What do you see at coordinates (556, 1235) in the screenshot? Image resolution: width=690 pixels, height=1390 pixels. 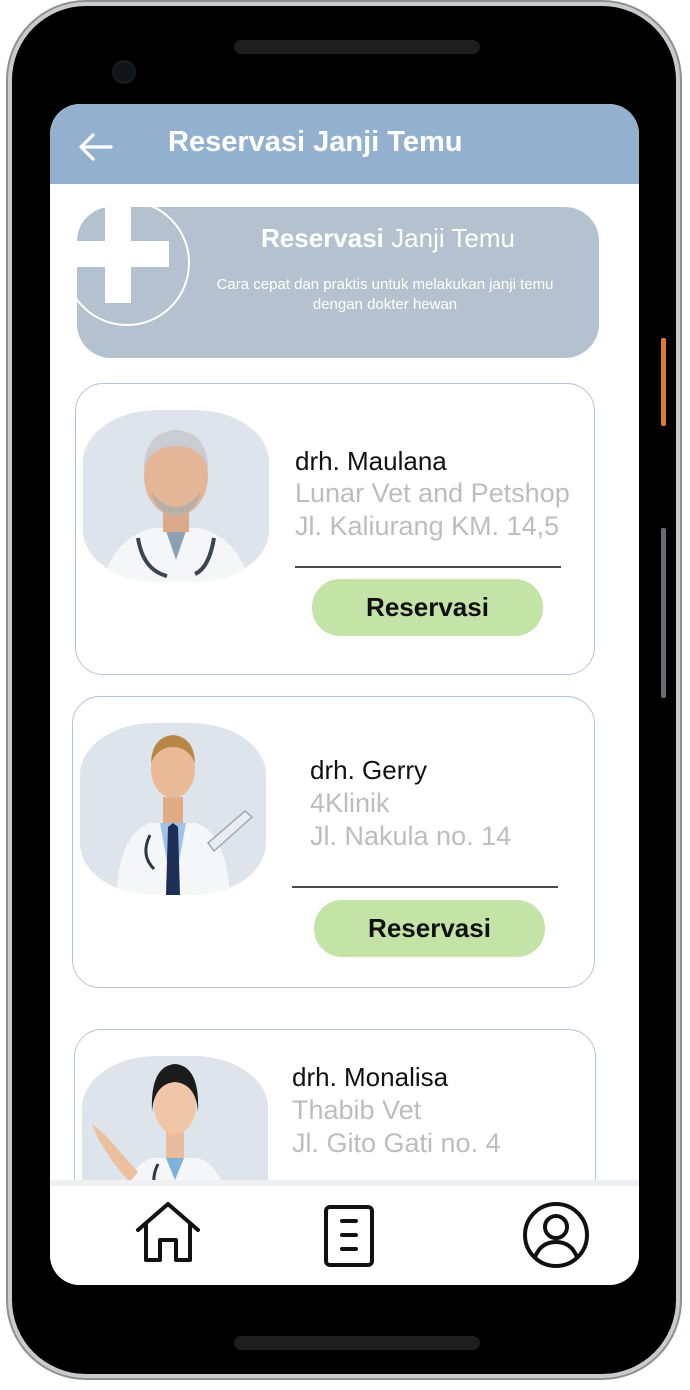 I see `profile-icon` at bounding box center [556, 1235].